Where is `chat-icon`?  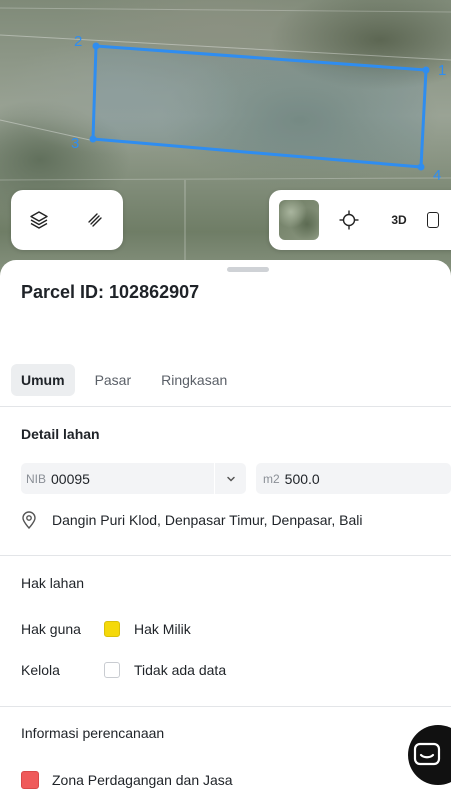
chat-icon is located at coordinates (427, 755).